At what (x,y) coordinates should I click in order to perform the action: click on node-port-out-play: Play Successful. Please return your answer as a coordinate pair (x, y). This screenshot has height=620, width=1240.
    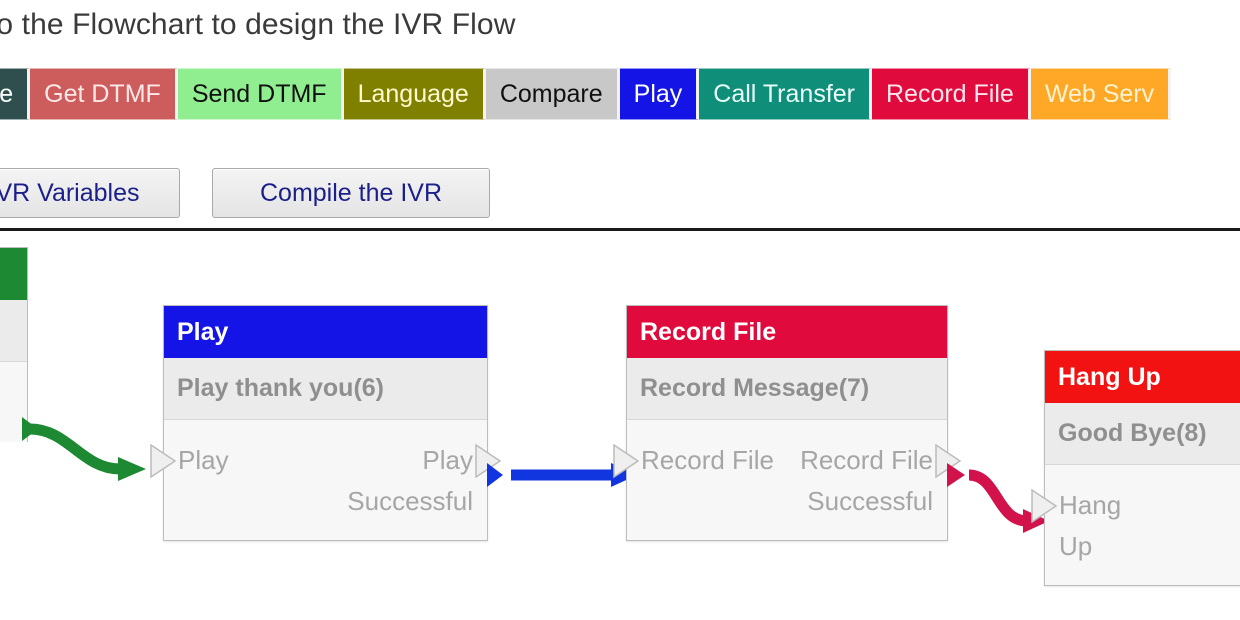
    Looking at the image, I should click on (396, 481).